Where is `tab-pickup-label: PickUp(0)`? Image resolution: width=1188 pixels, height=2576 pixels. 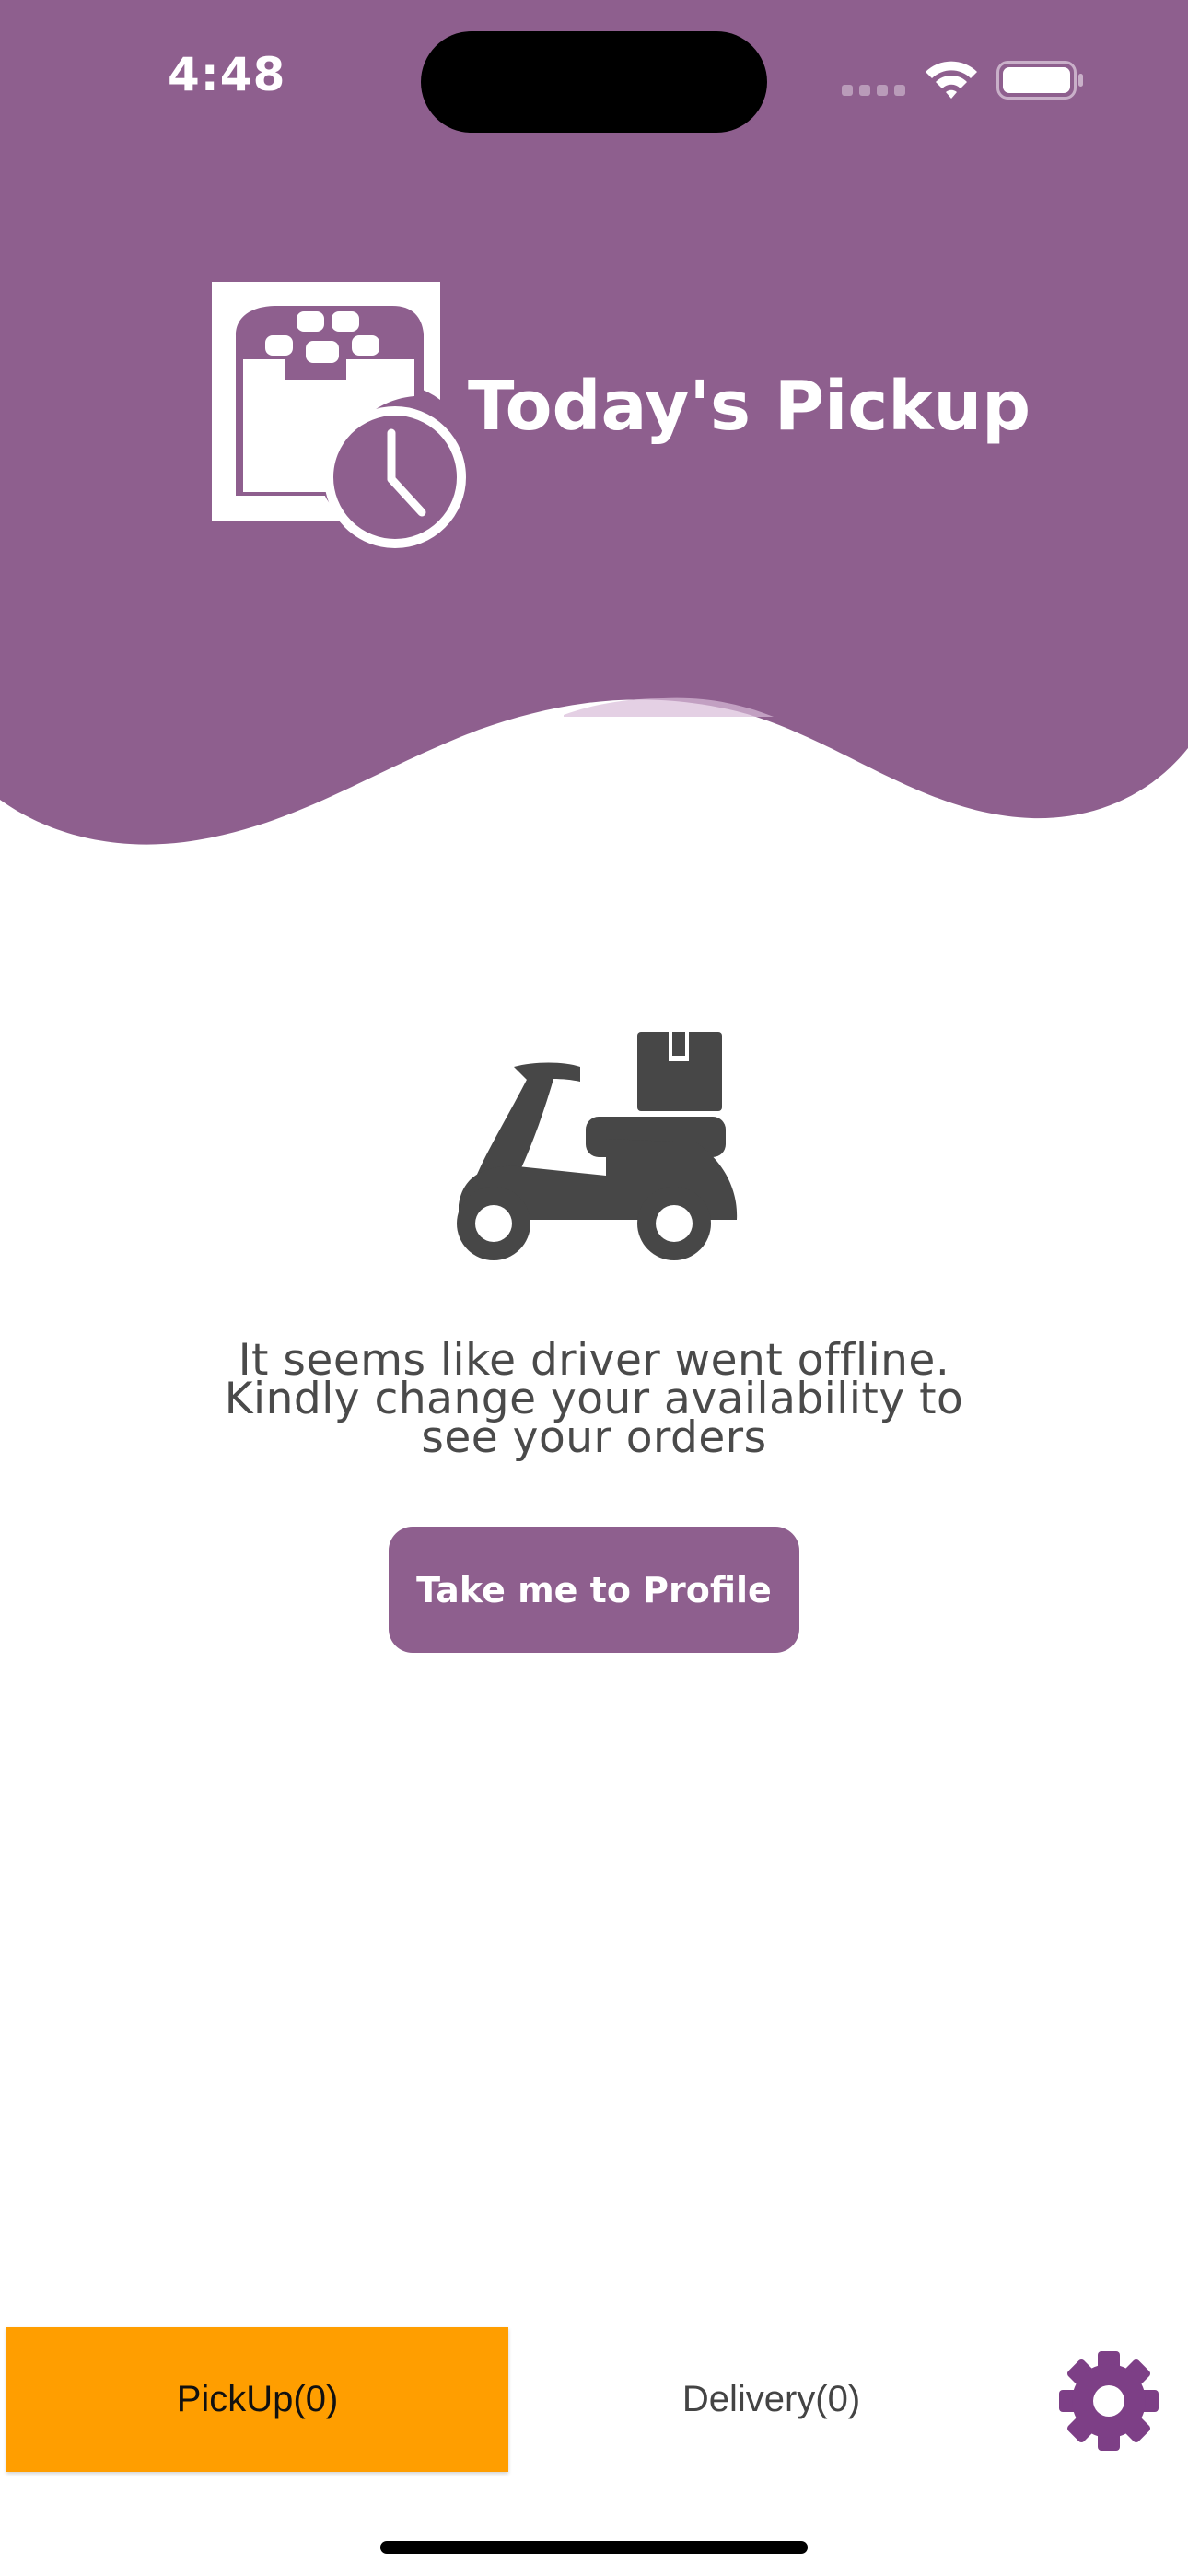
tab-pickup-label: PickUp(0) is located at coordinates (257, 2399).